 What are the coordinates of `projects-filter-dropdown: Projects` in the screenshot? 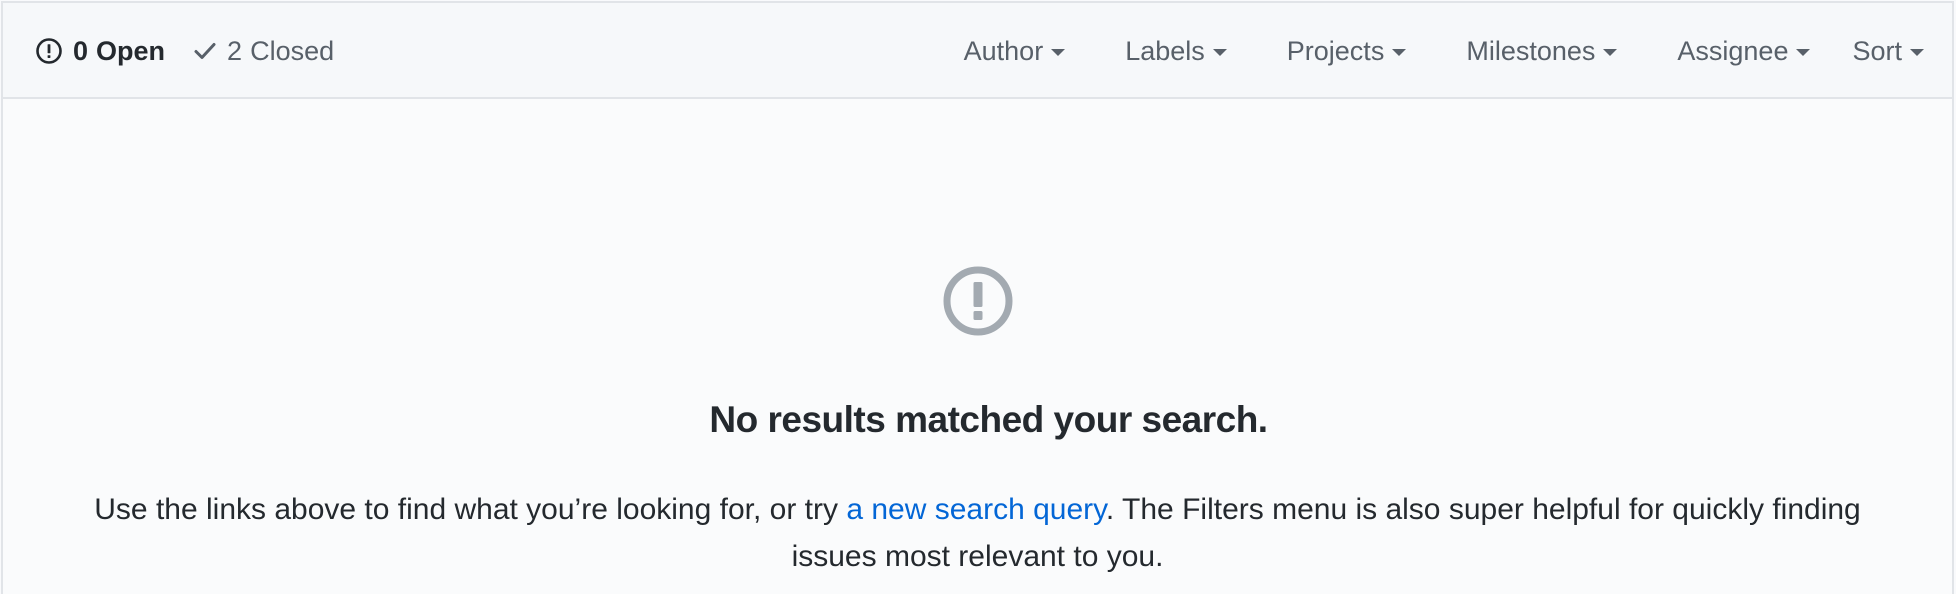 It's located at (1347, 51).